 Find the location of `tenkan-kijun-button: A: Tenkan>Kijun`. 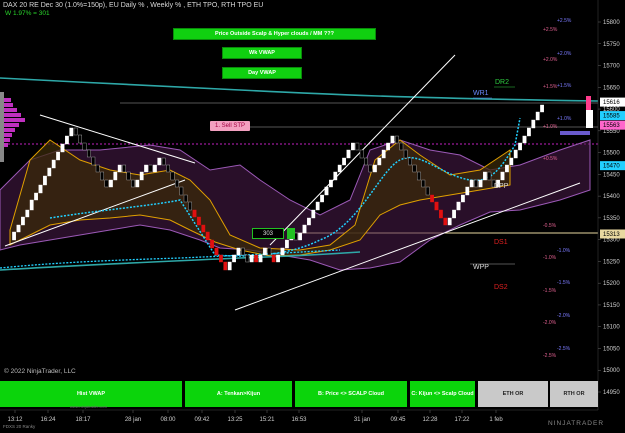

tenkan-kijun-button: A: Tenkan>Kijun is located at coordinates (238, 394).